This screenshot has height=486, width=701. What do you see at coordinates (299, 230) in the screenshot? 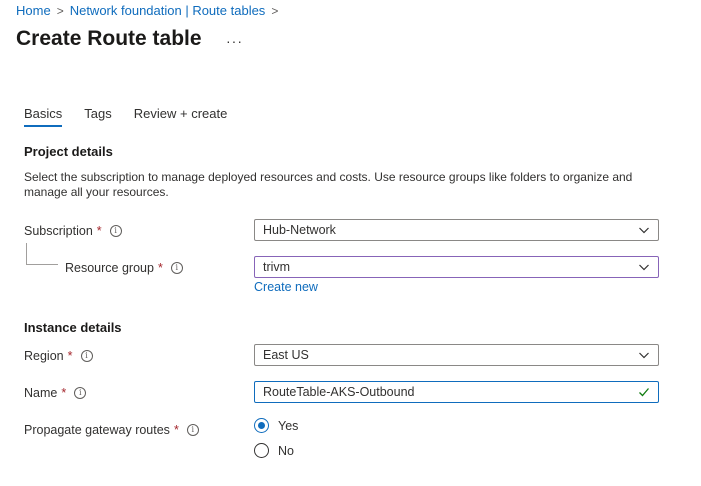
I see `subscription-value: Hub-Network` at bounding box center [299, 230].